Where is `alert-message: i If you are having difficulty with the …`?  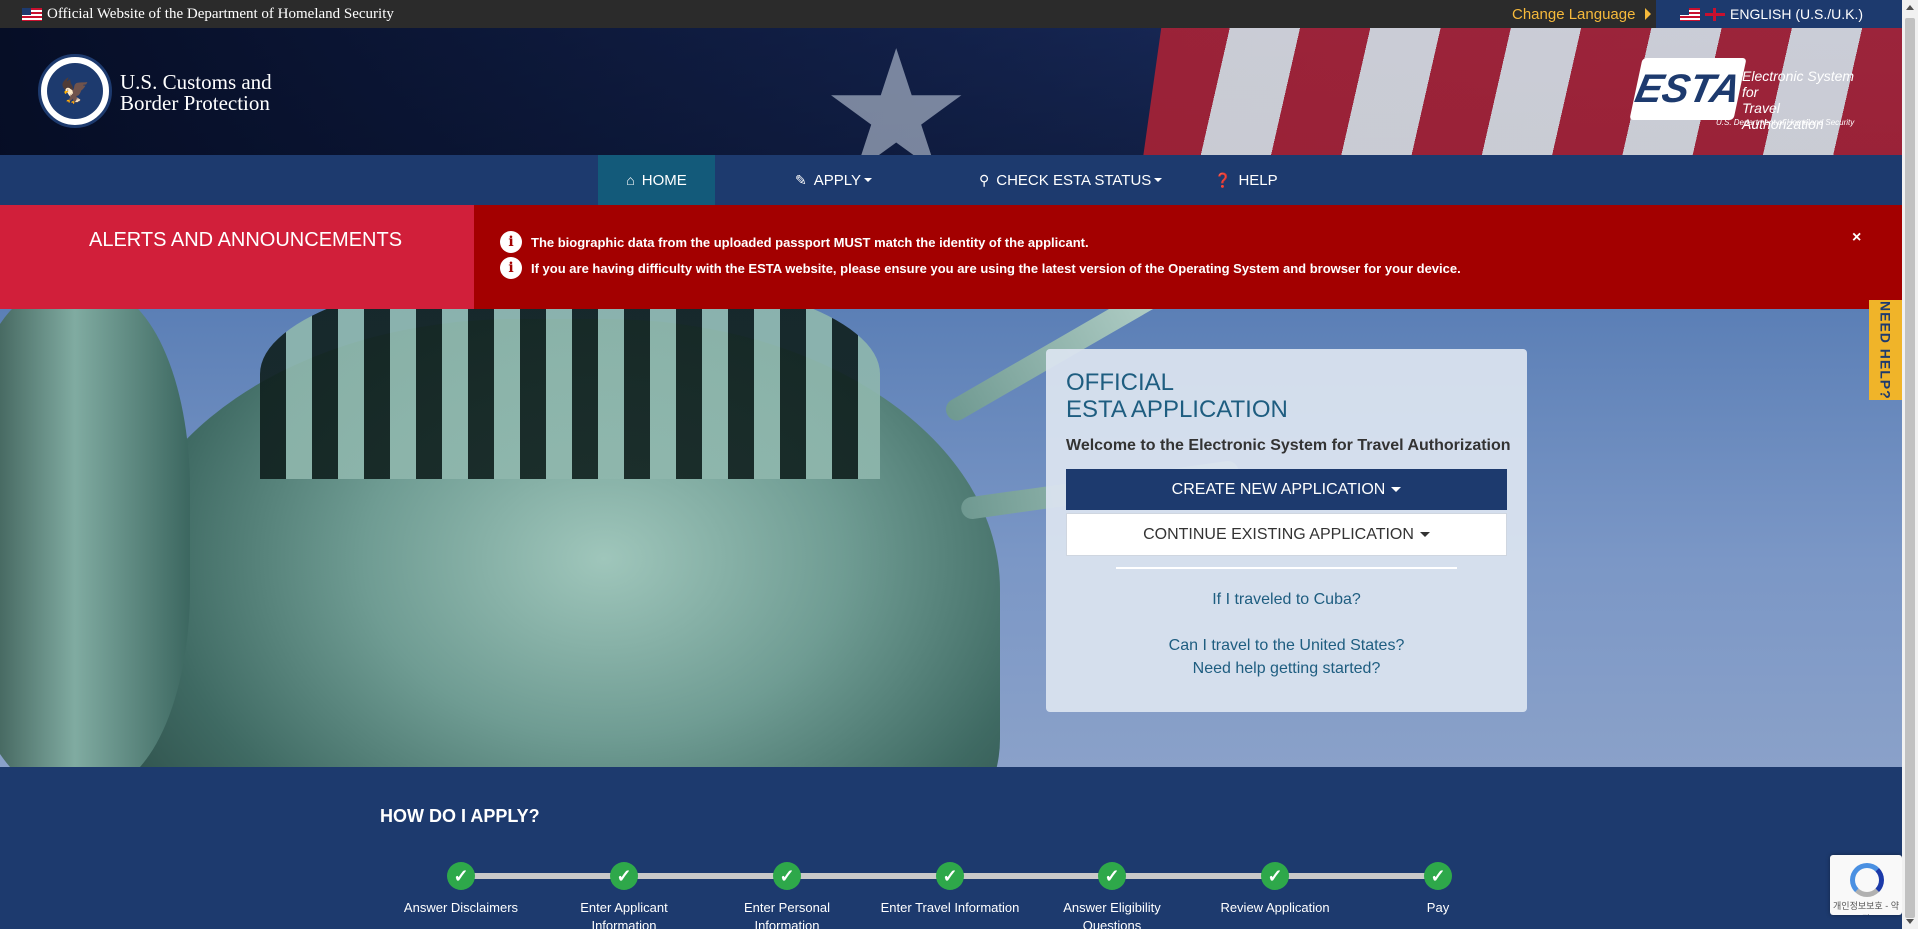 alert-message: i If you are having difficulty with the … is located at coordinates (980, 268).